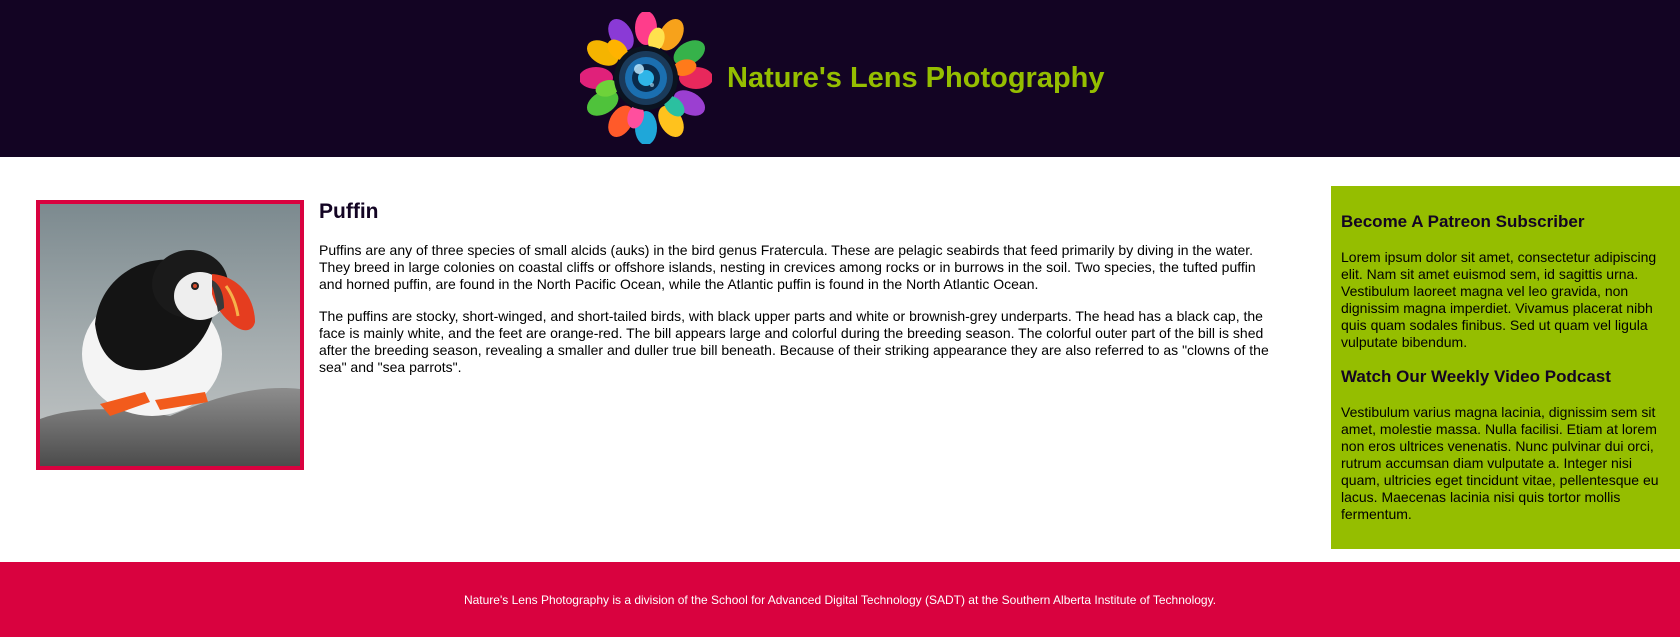  I want to click on podcast-heading: Watch Our Weekly Video Podcast, so click(1476, 376).